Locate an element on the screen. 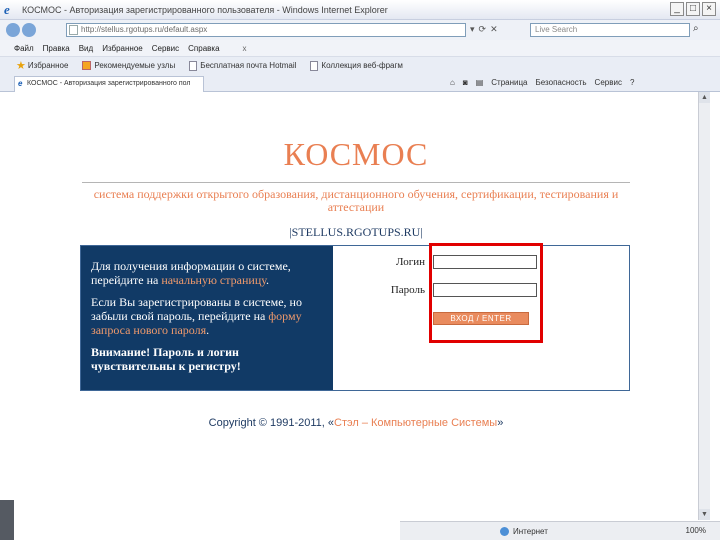  home-icon: ⌂ is located at coordinates (452, 82).